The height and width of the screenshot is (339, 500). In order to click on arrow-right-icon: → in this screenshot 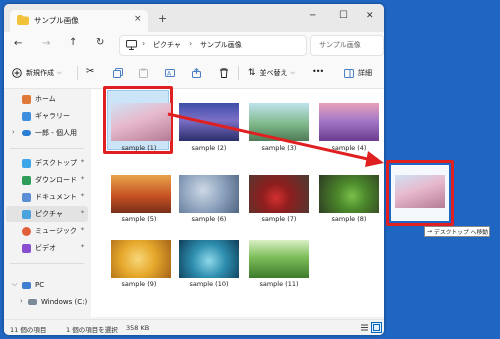, I will do `click(430, 231)`.